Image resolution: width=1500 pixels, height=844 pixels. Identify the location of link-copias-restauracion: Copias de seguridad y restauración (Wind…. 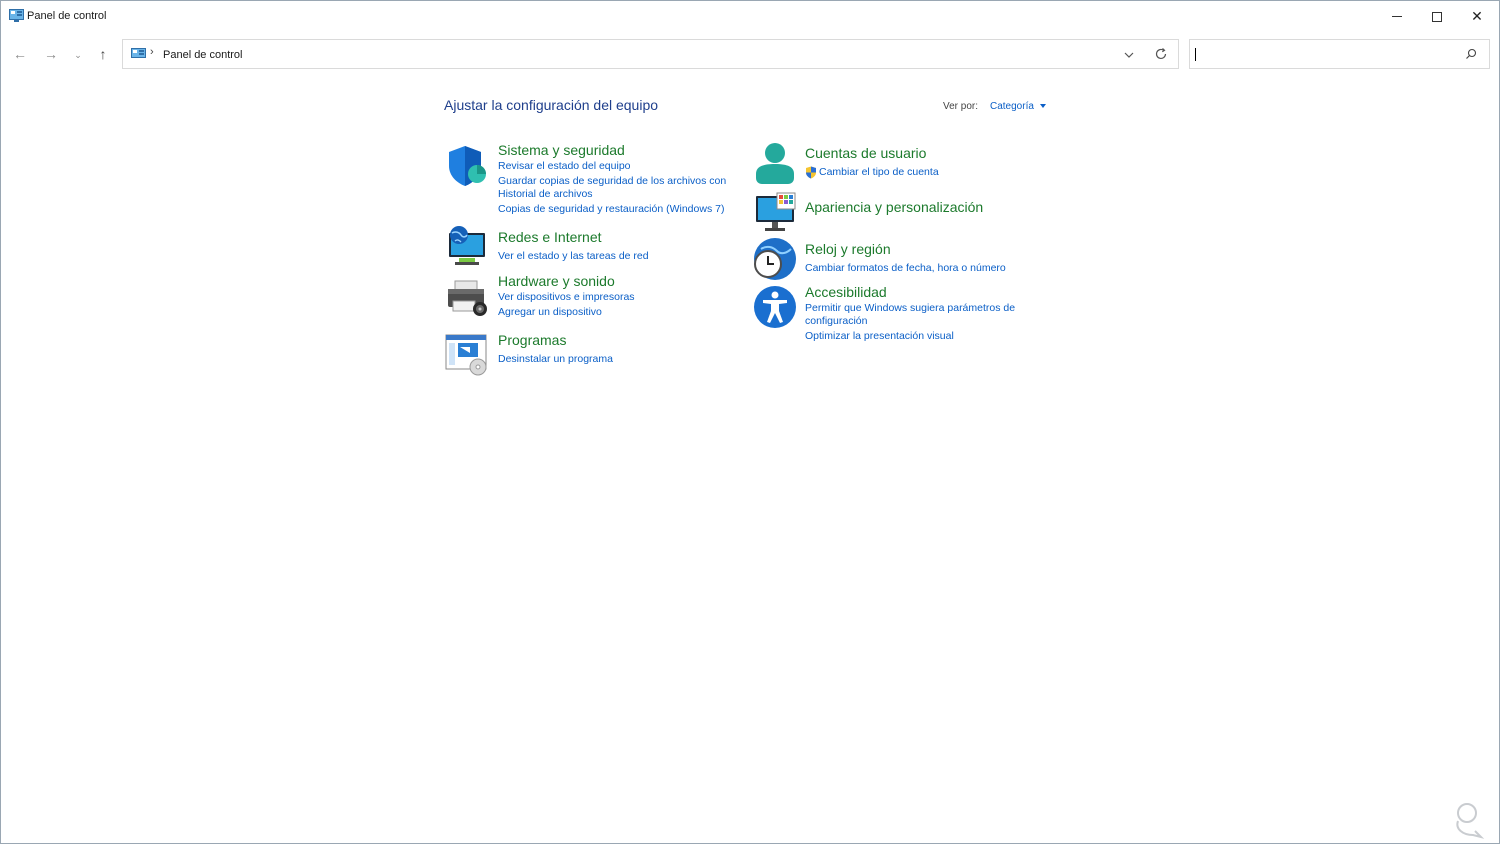
(611, 209).